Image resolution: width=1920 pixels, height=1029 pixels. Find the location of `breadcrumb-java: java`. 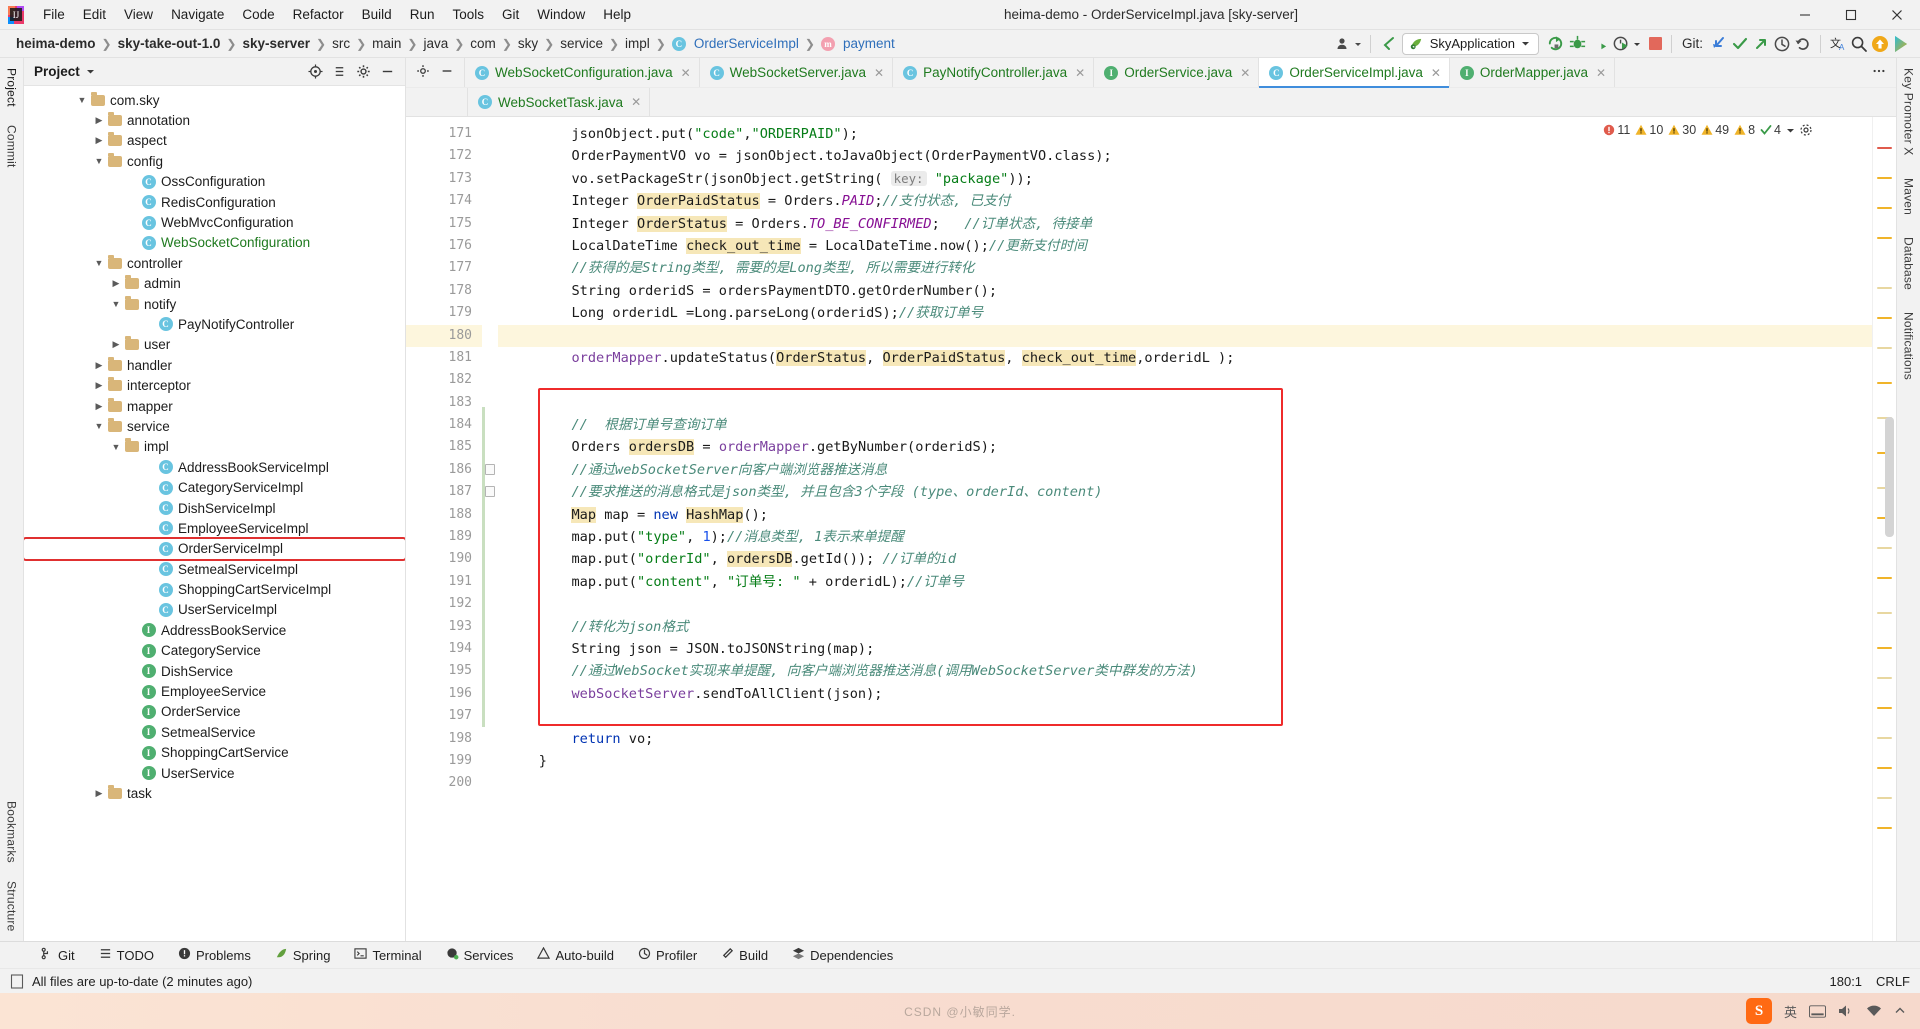

breadcrumb-java: java is located at coordinates (435, 43).